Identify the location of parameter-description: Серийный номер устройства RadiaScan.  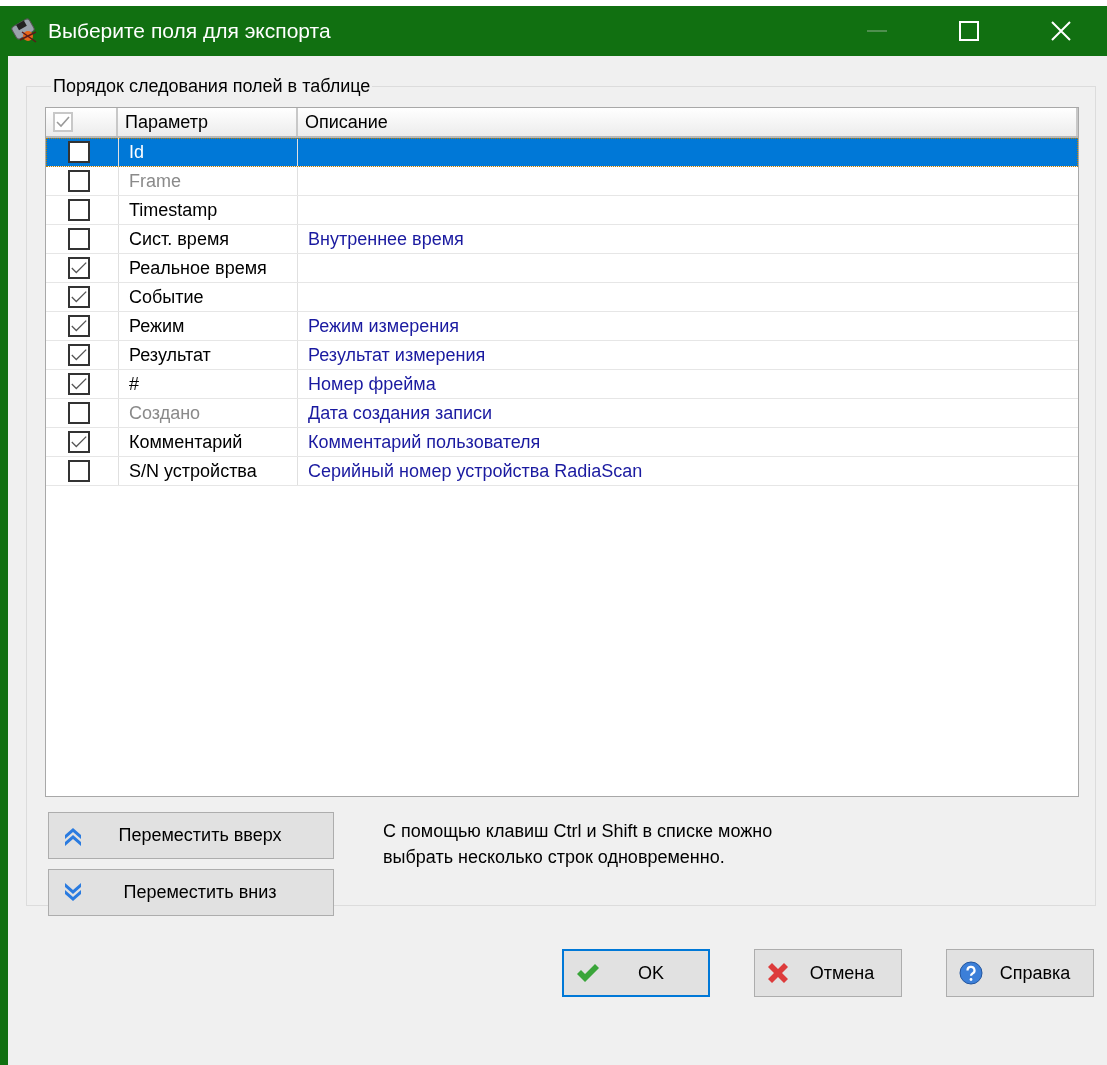
(475, 471).